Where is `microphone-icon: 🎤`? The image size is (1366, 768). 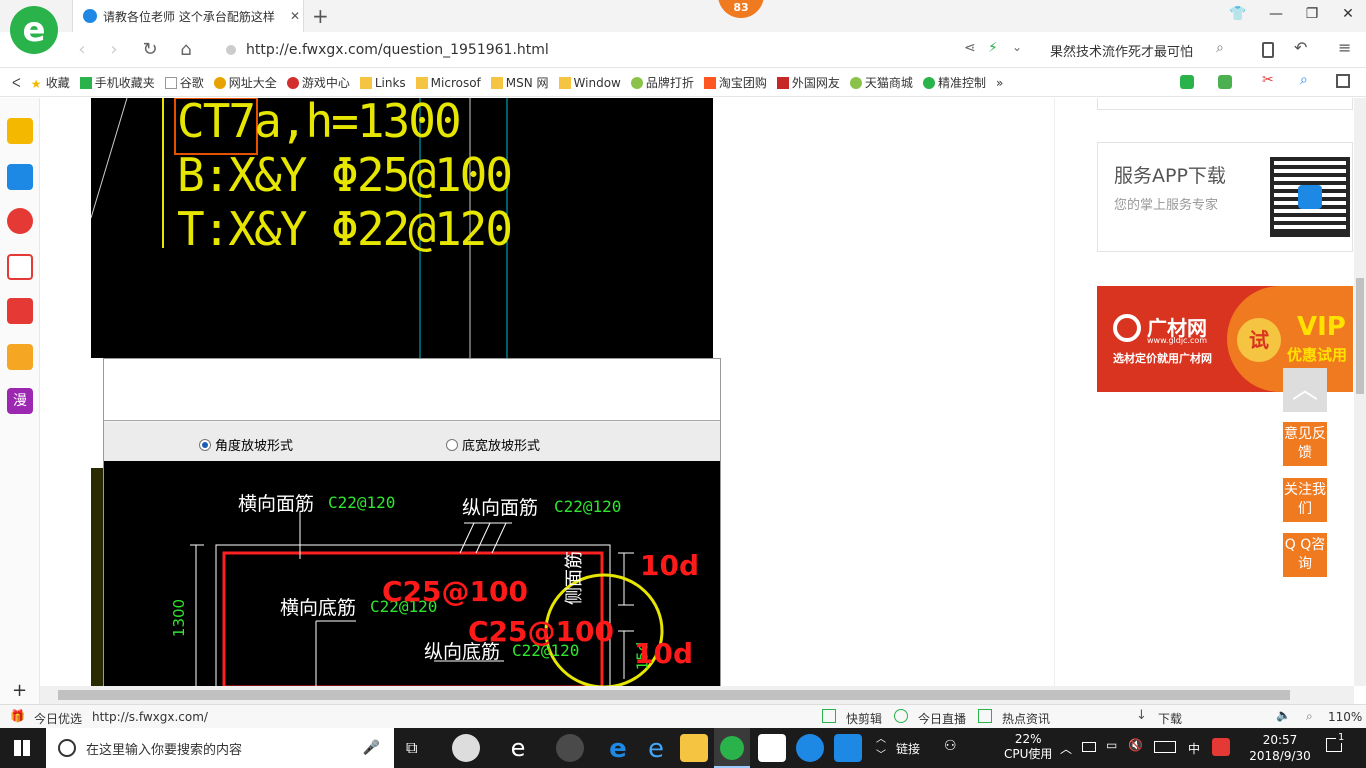 microphone-icon: 🎤 is located at coordinates (371, 748).